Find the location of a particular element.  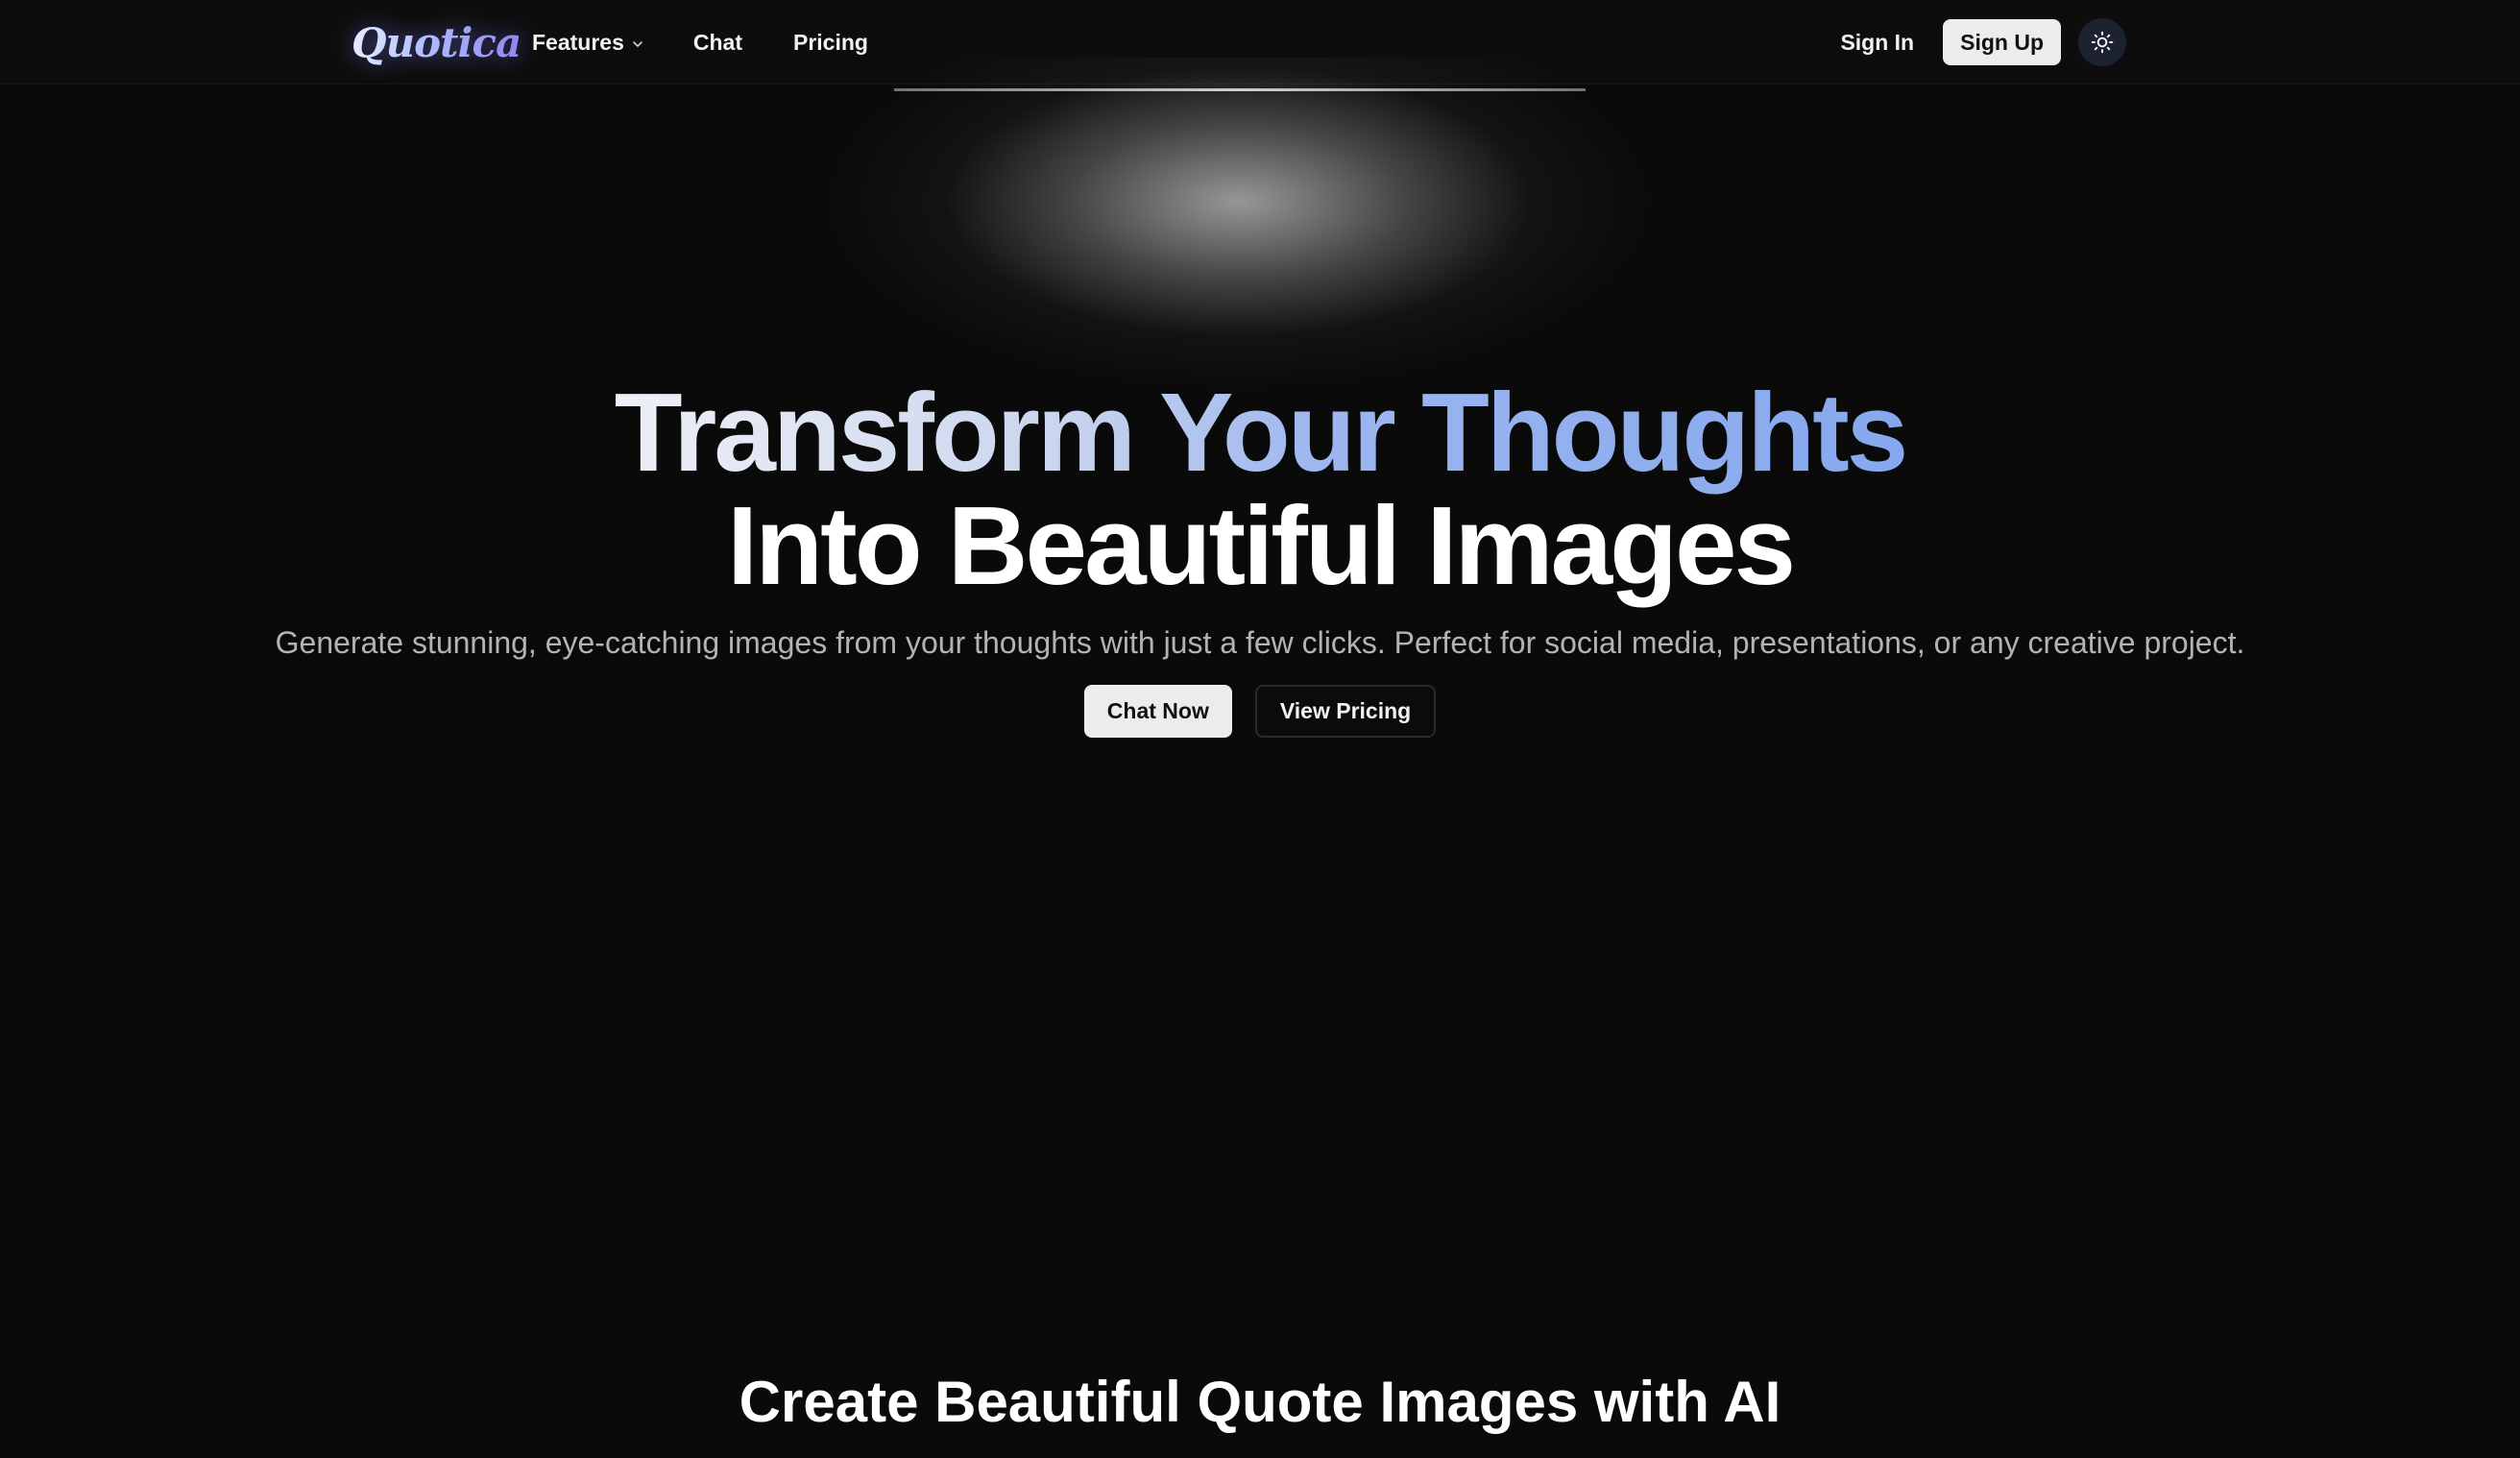

sign-in-link: Sign In is located at coordinates (1877, 43).